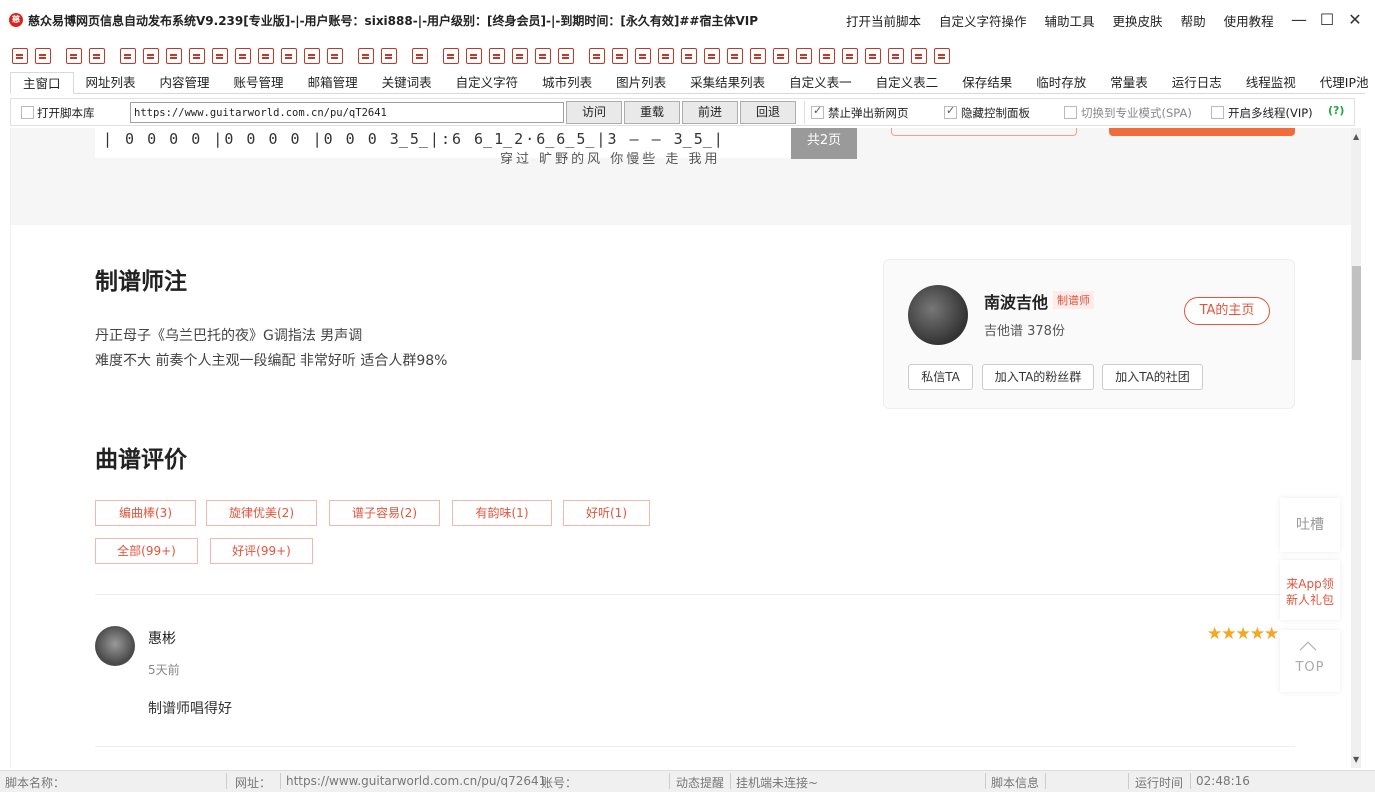 This screenshot has height=792, width=1375. Describe the element at coordinates (1327, 20) in the screenshot. I see `maximize-button: ☐` at that location.